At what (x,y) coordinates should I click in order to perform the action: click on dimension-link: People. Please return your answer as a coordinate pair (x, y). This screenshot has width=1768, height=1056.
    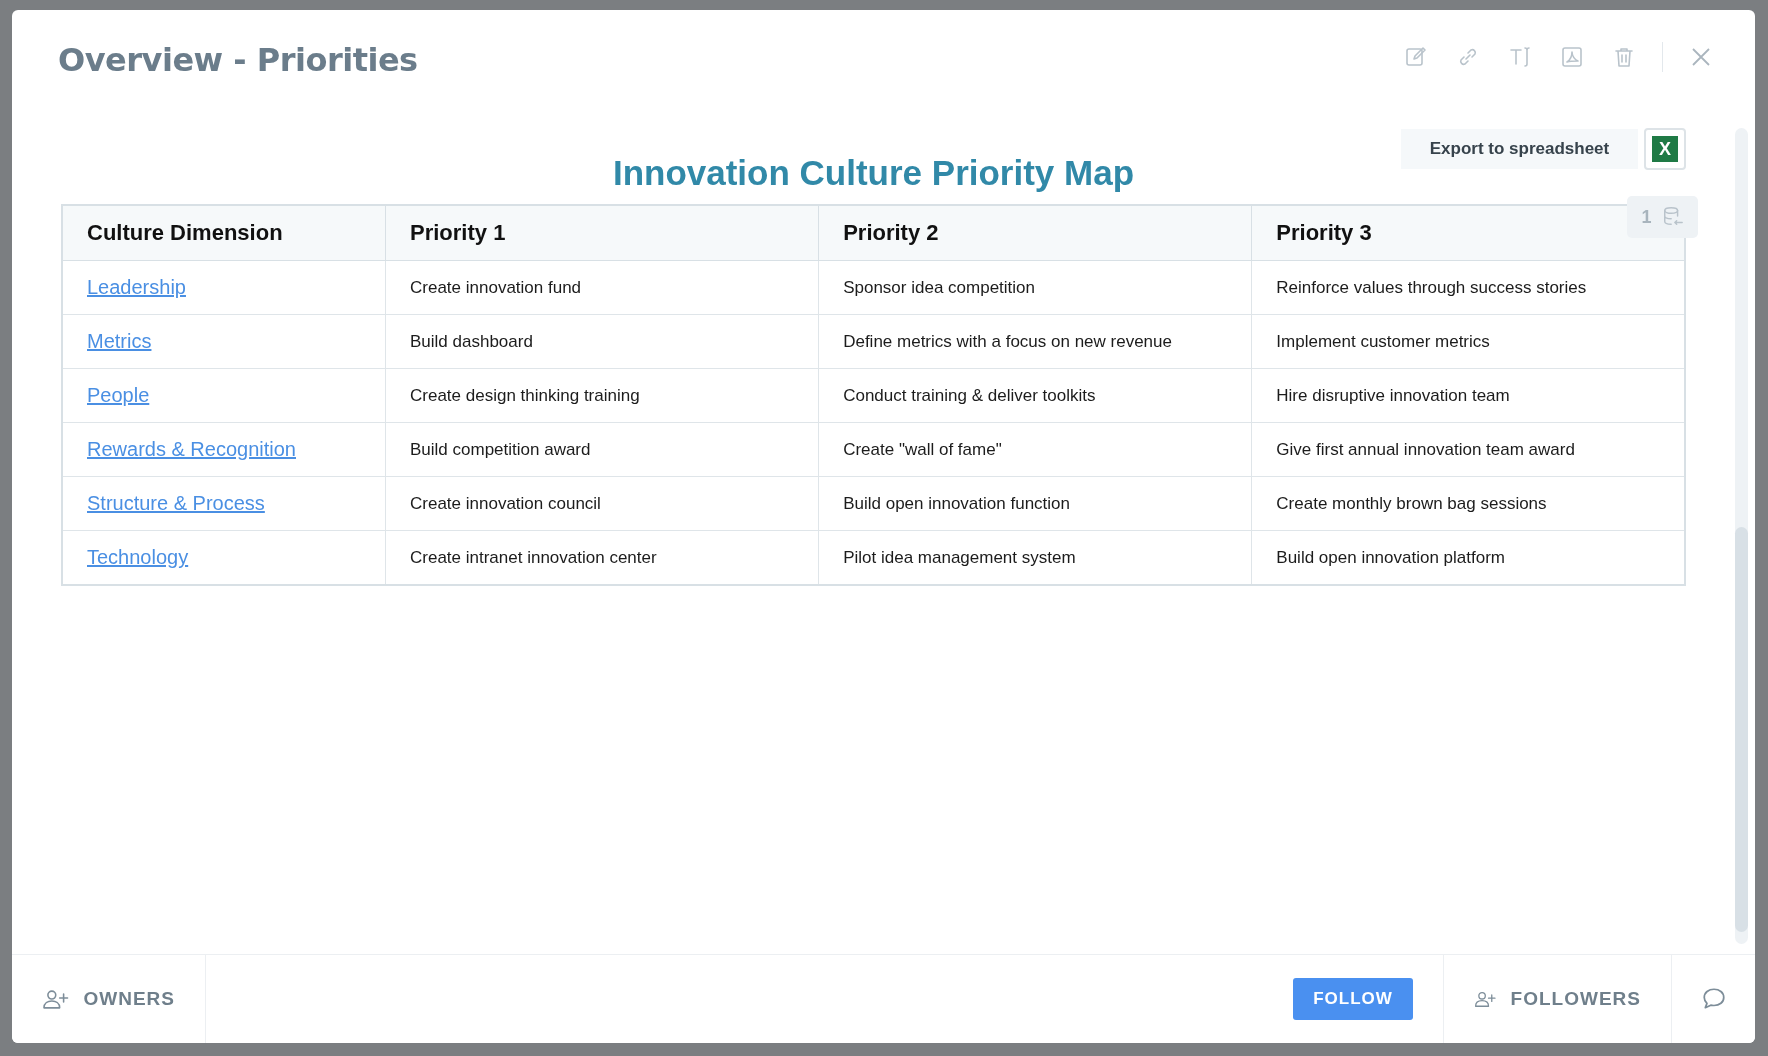
    Looking at the image, I should click on (118, 395).